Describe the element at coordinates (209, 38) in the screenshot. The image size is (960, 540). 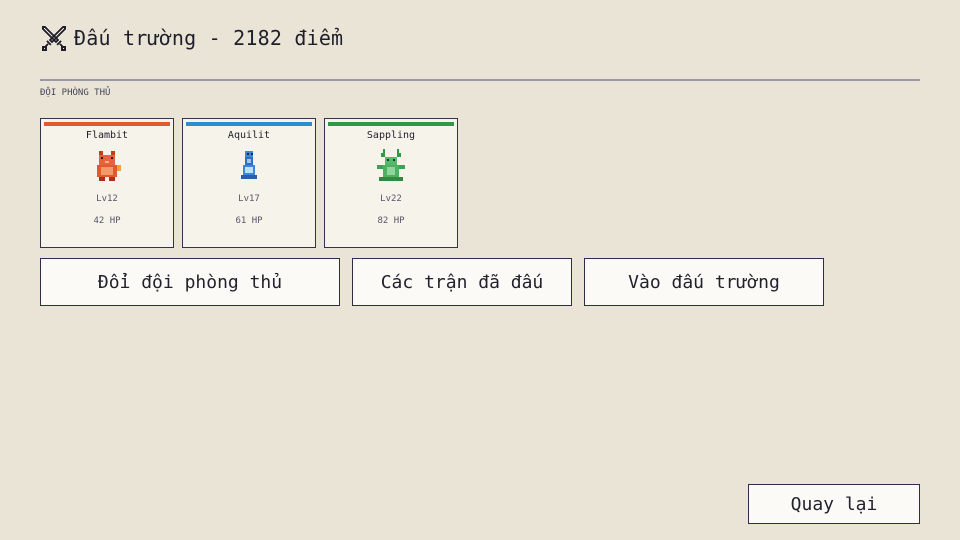
I see `page-title: Đấu trường - 2182 điểm` at that location.